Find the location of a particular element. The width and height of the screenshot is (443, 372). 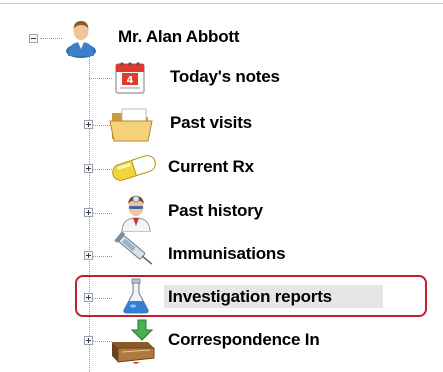

calendar-icon: 4 is located at coordinates (130, 78).